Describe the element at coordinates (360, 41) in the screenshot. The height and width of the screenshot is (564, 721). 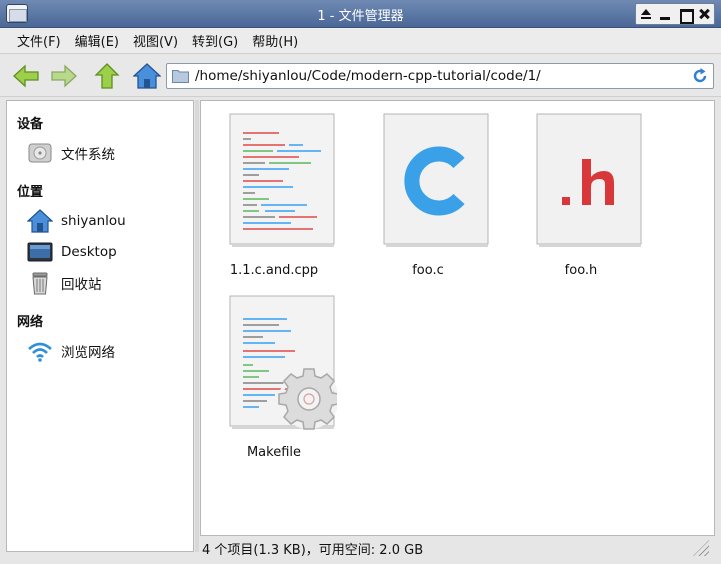
I see `menu-bar: 文件(F) 编辑(E) 视图(V) 转到(G) 帮助(H)` at that location.